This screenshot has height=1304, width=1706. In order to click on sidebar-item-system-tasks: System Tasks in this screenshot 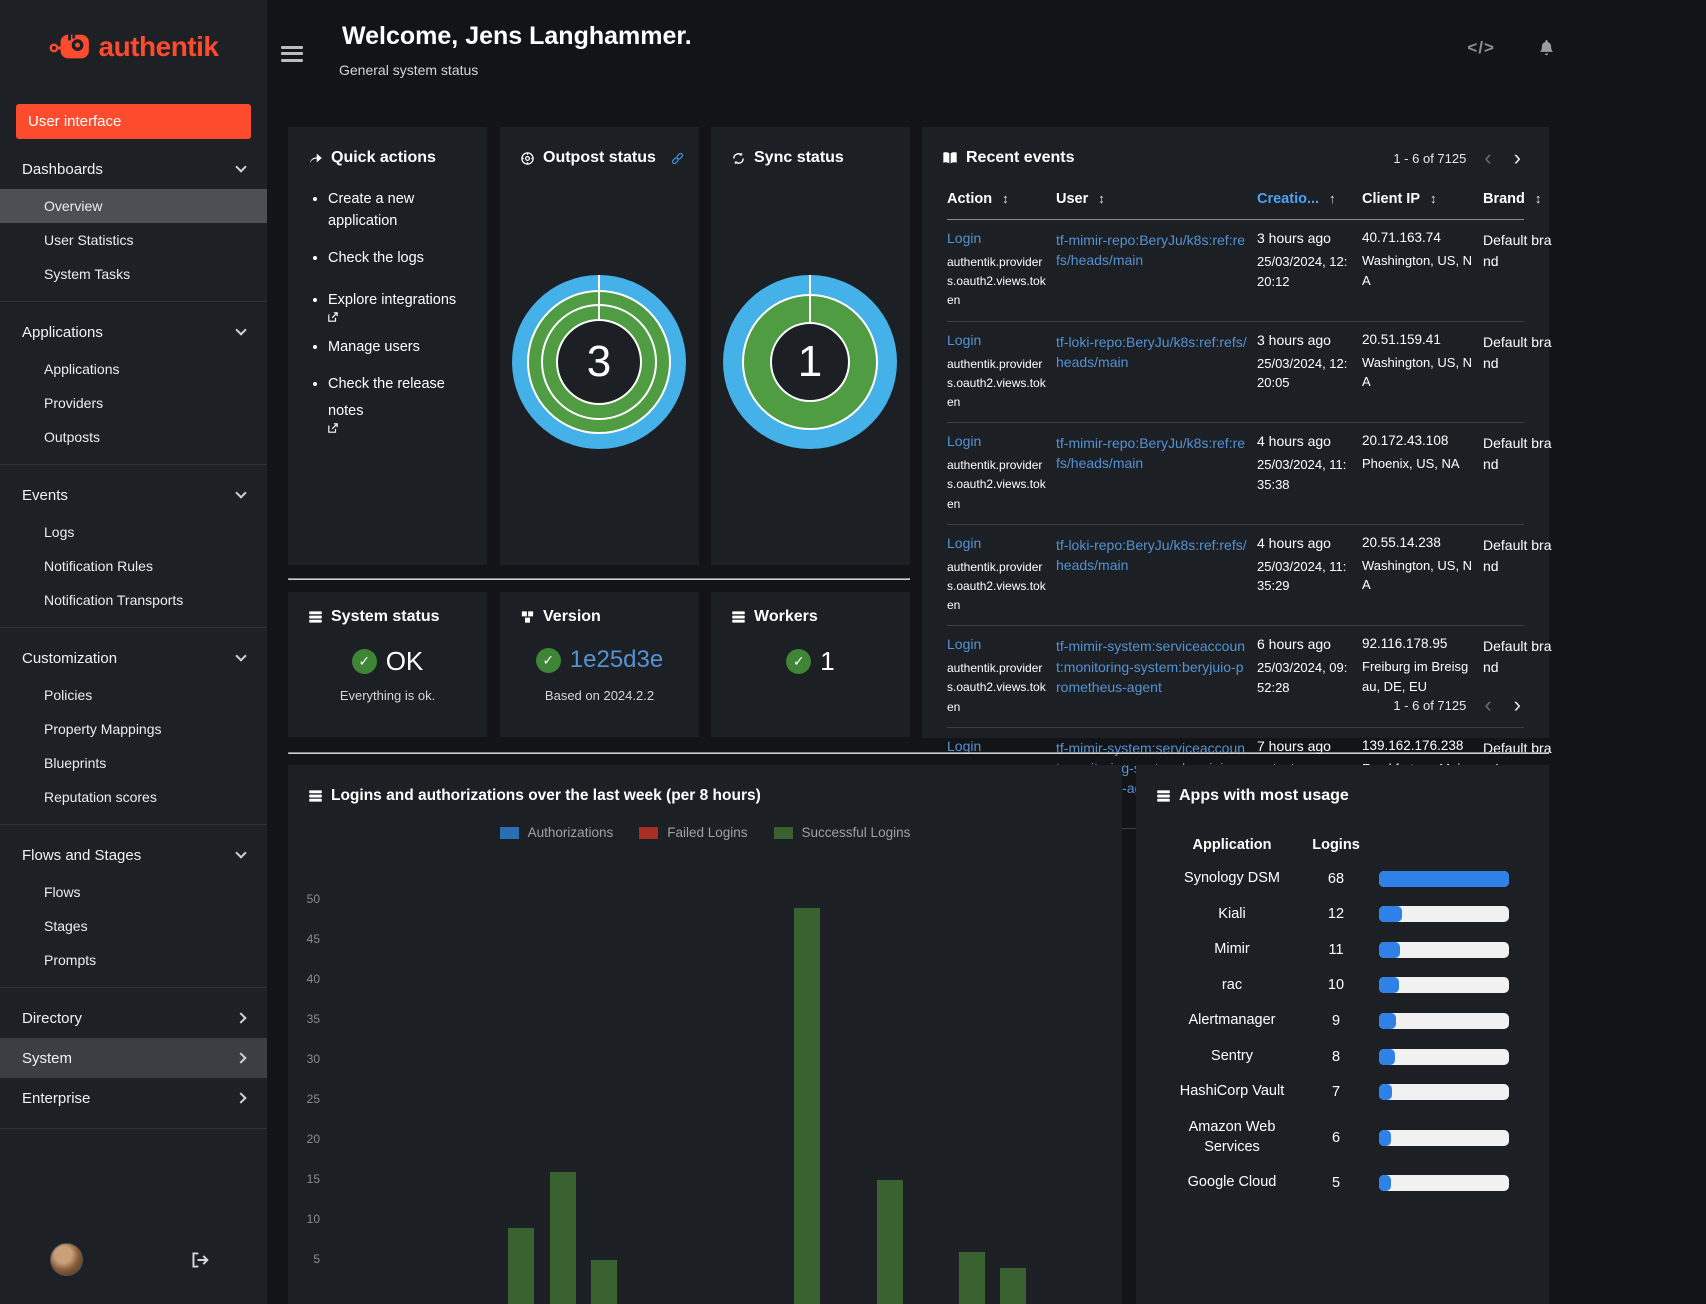, I will do `click(133, 274)`.